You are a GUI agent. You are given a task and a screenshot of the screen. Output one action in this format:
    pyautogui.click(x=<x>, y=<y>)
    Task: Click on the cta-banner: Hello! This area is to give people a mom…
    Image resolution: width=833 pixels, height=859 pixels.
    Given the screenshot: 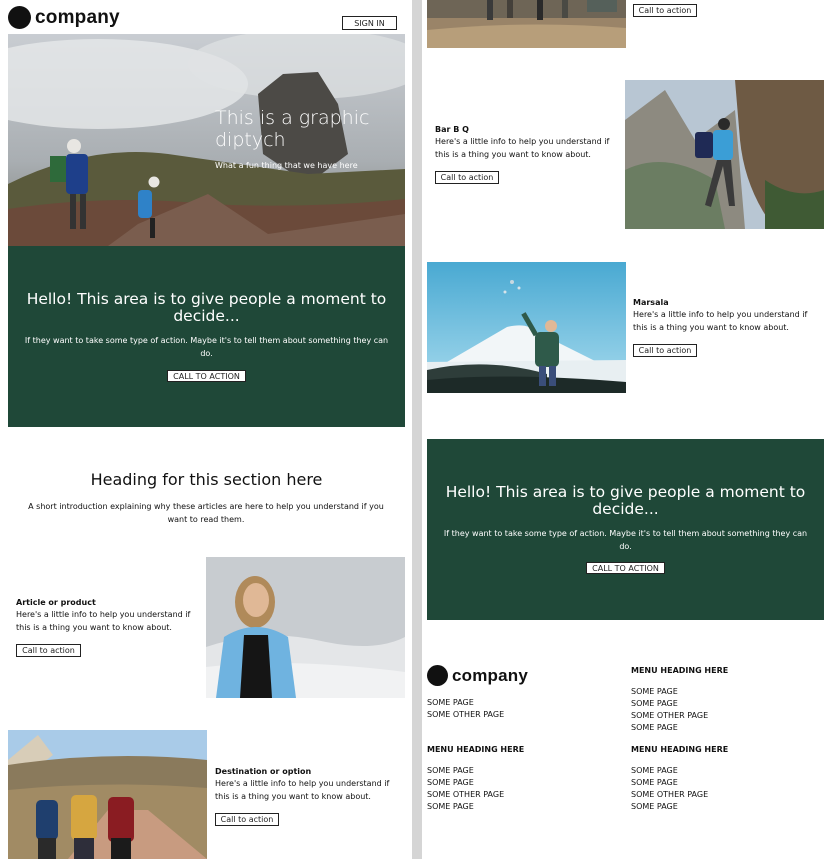 What is the action you would take?
    pyautogui.click(x=206, y=336)
    